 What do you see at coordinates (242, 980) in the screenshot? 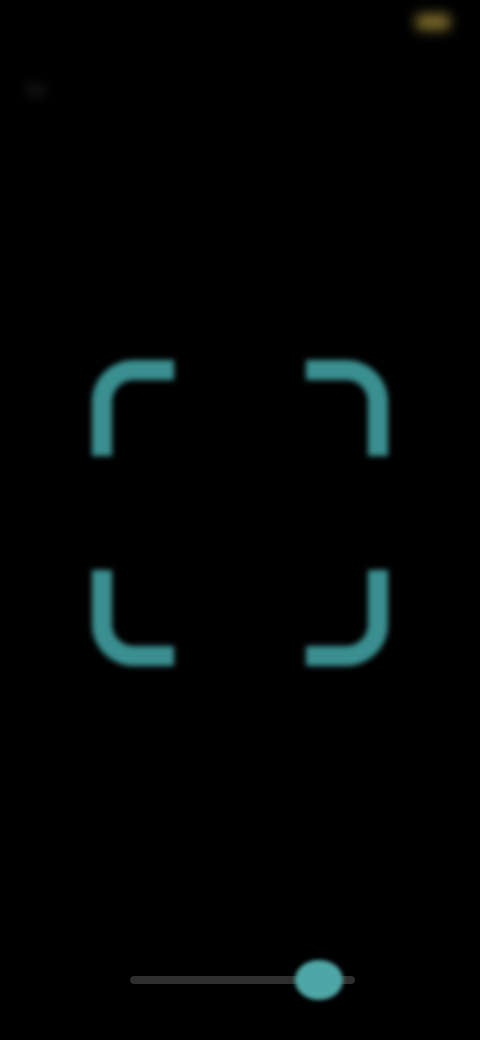
I see `zoom-slider` at bounding box center [242, 980].